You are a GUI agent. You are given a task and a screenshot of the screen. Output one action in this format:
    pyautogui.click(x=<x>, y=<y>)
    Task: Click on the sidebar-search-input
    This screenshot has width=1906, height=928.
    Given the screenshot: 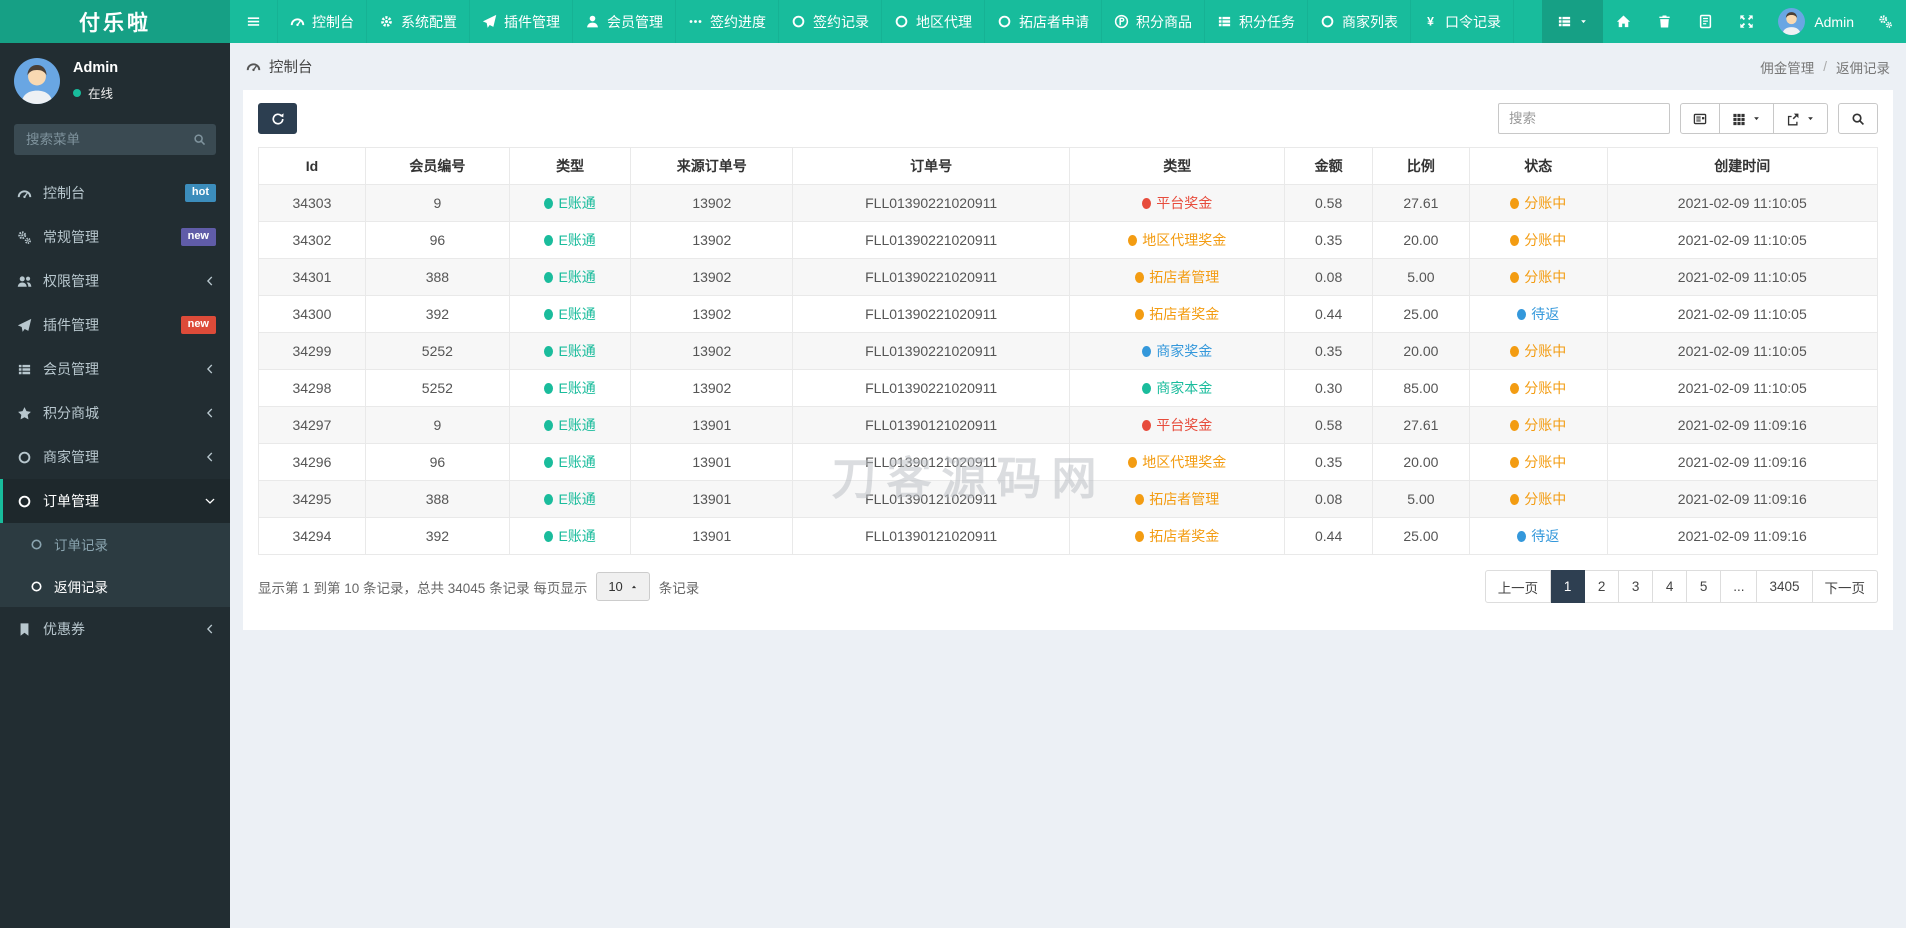 What is the action you would take?
    pyautogui.click(x=98, y=139)
    